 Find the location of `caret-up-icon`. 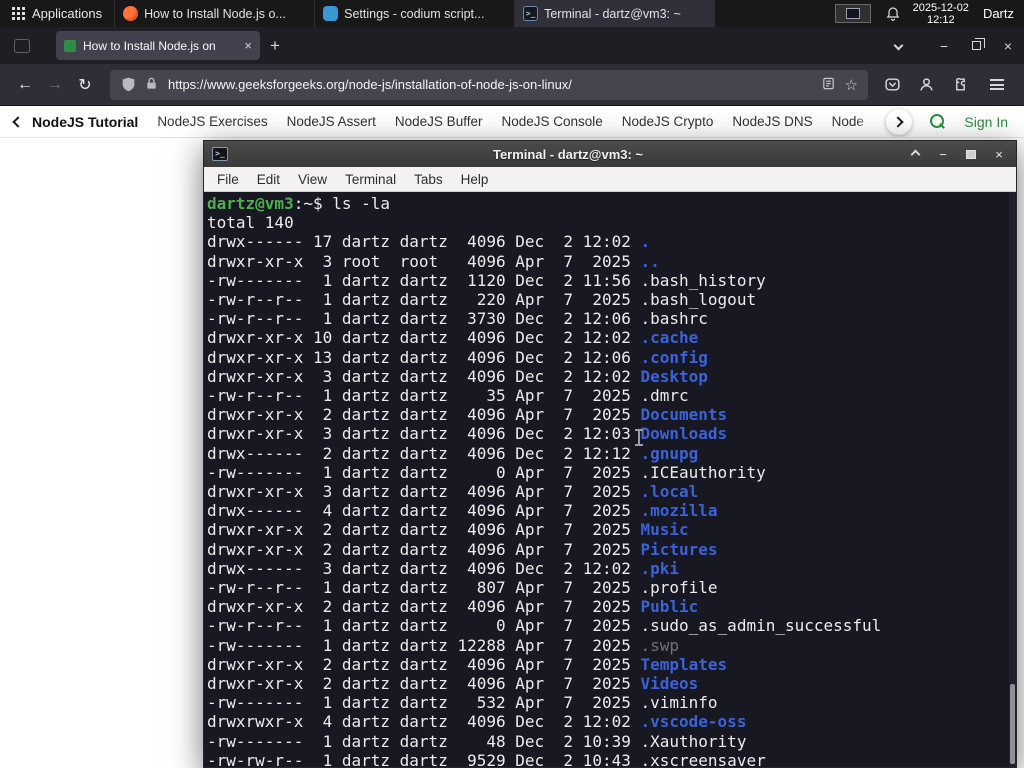

caret-up-icon is located at coordinates (915, 154).